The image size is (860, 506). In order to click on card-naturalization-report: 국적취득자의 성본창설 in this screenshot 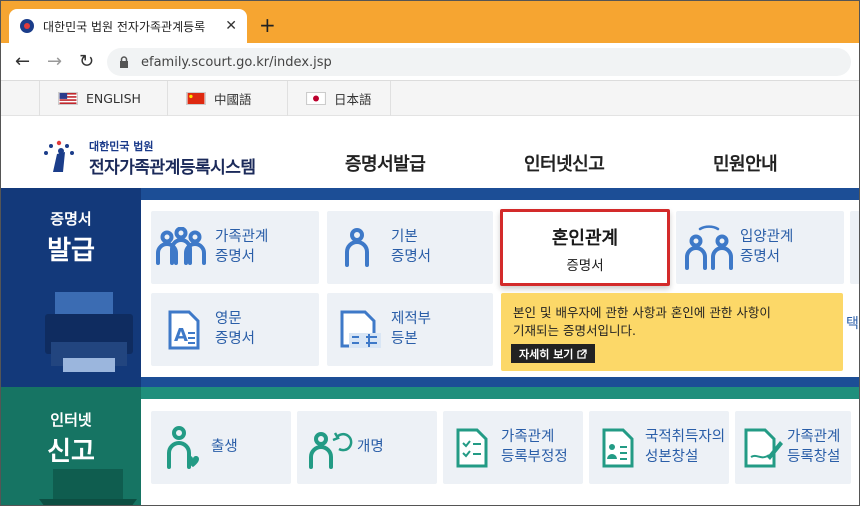, I will do `click(659, 447)`.